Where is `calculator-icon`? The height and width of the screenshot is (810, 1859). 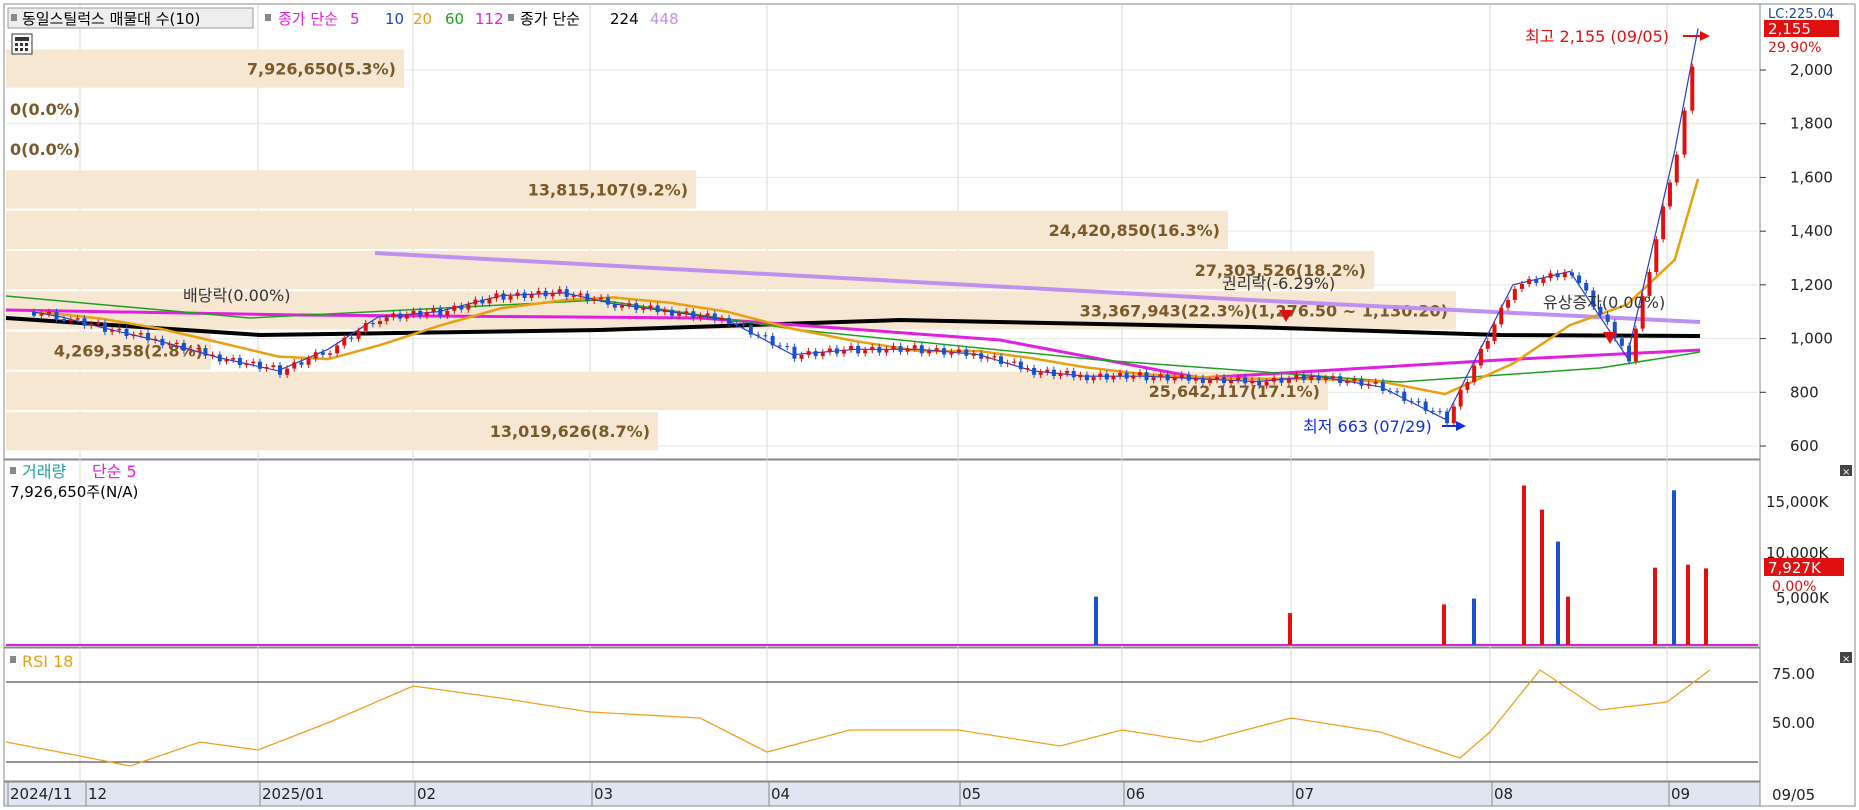 calculator-icon is located at coordinates (22, 44).